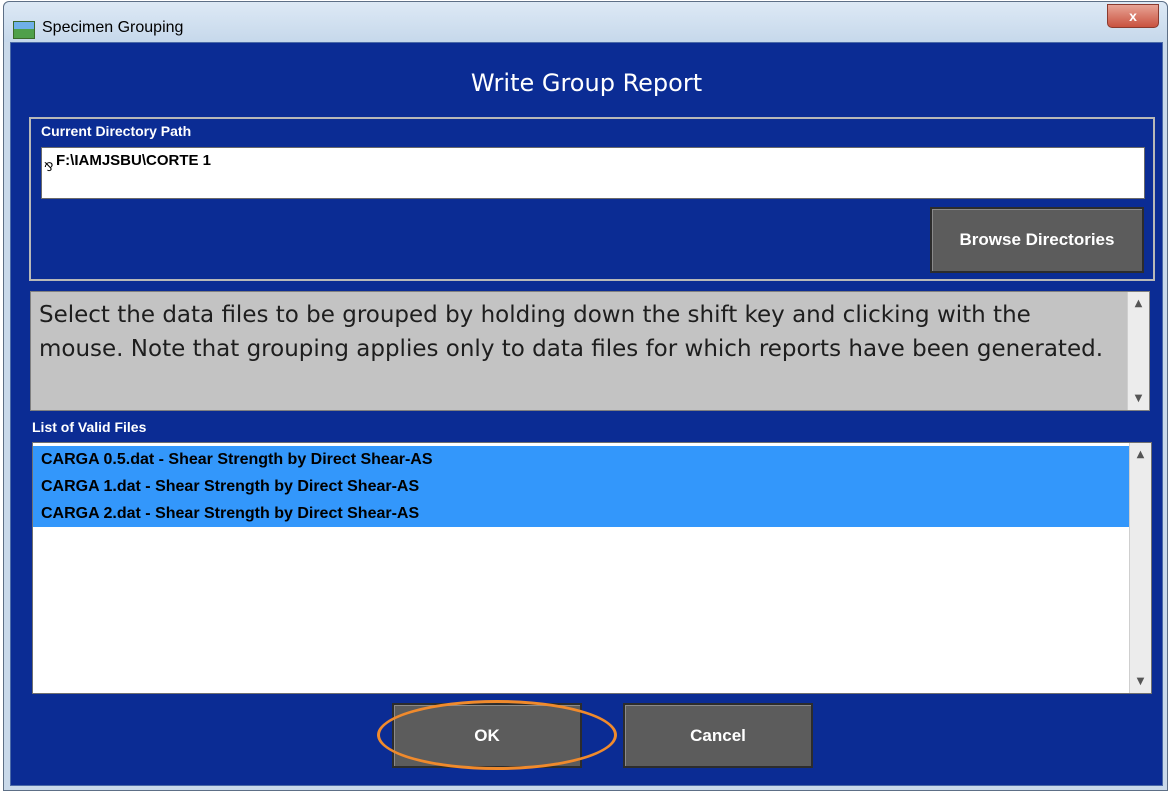 The width and height of the screenshot is (1171, 796). Describe the element at coordinates (718, 735) in the screenshot. I see `cancel-button: Cancel` at that location.